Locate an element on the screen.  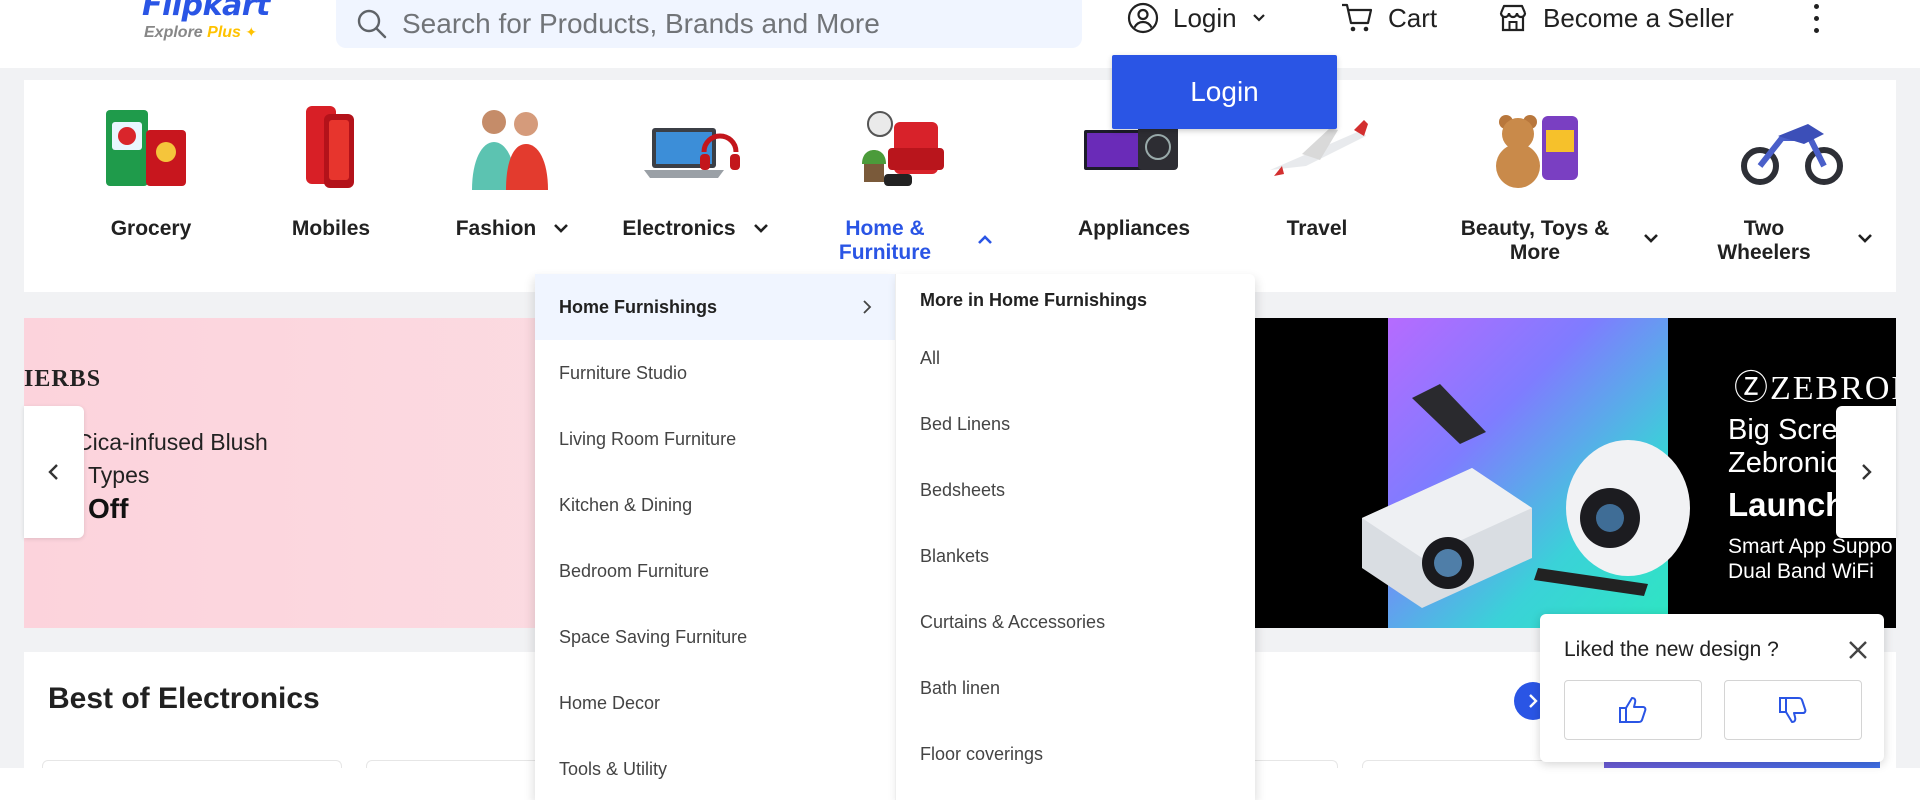
category-label-line1: Home & is located at coordinates (885, 228).